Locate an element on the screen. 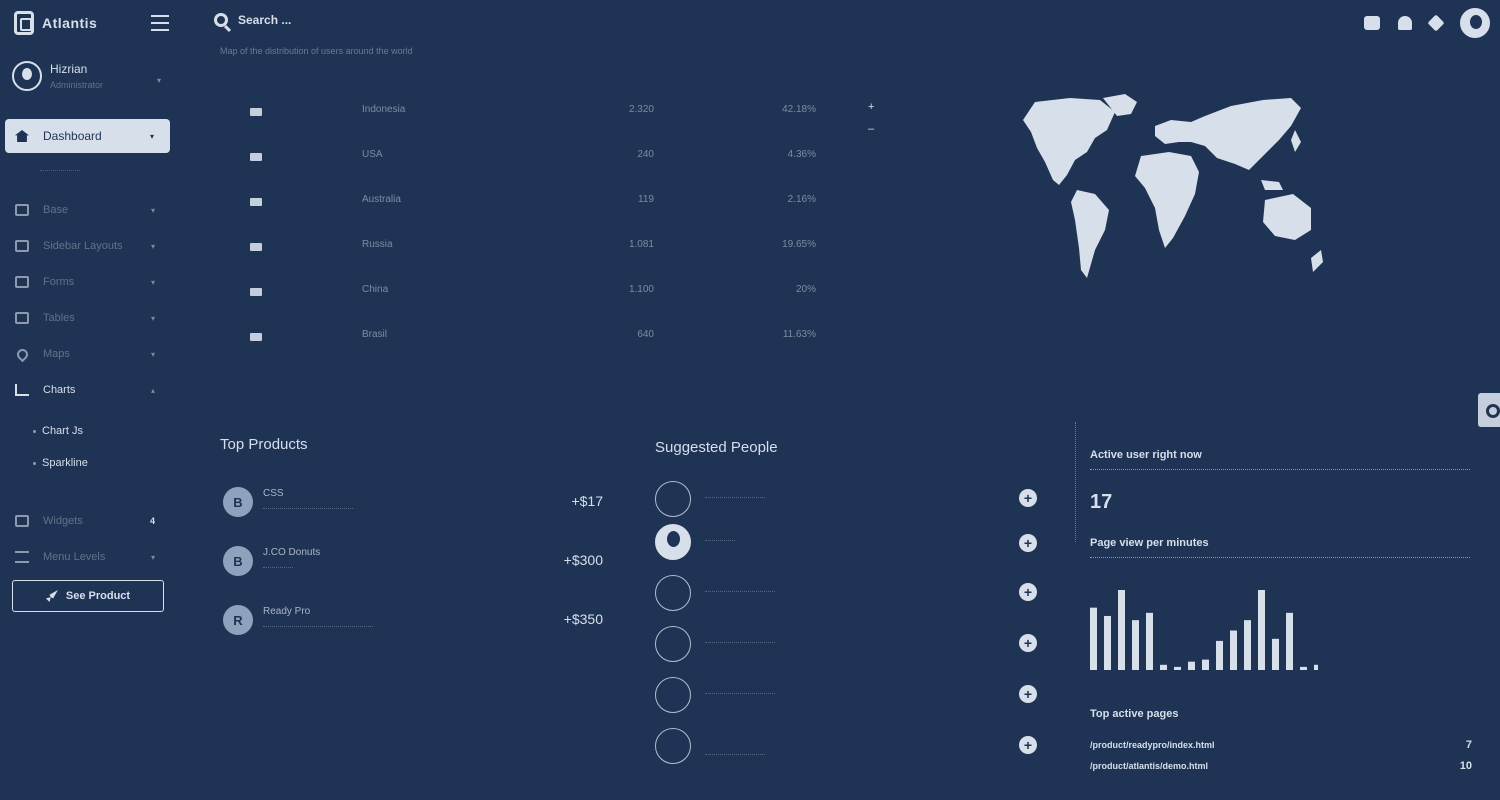 The image size is (1500, 800). sidebar-subitem-chartjs: Chart Js is located at coordinates (58, 431).